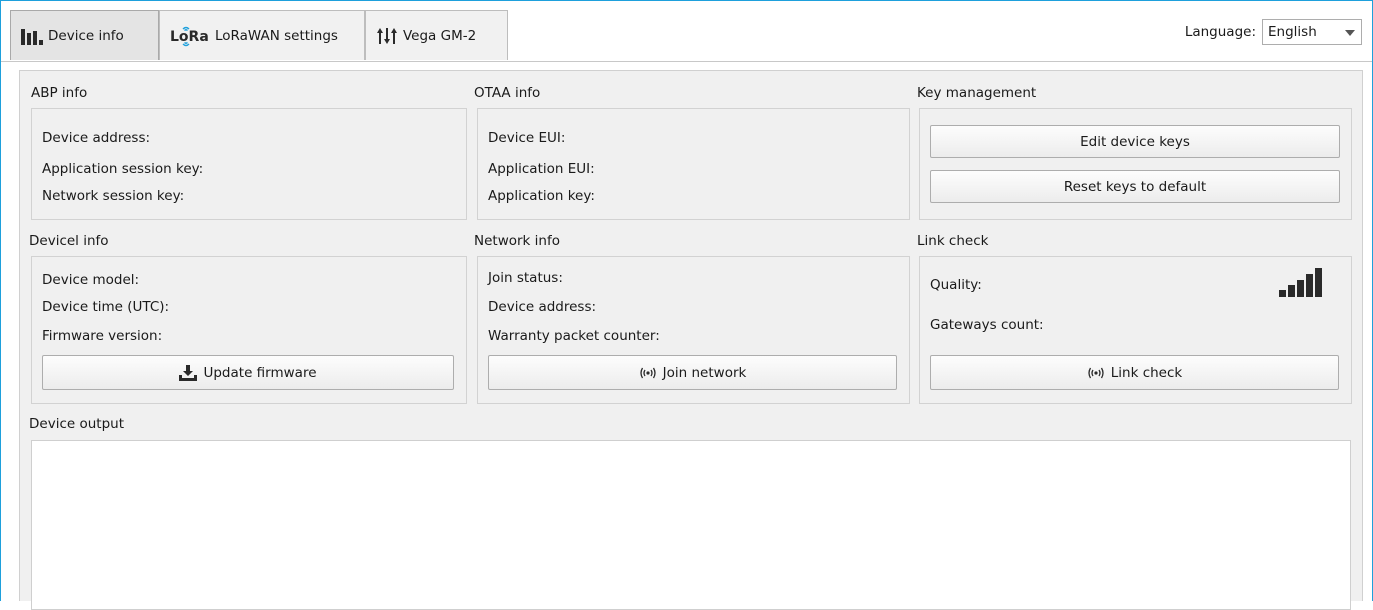 Image resolution: width=1373 pixels, height=610 pixels. I want to click on reset-keys-label: Reset keys to default, so click(1135, 186).